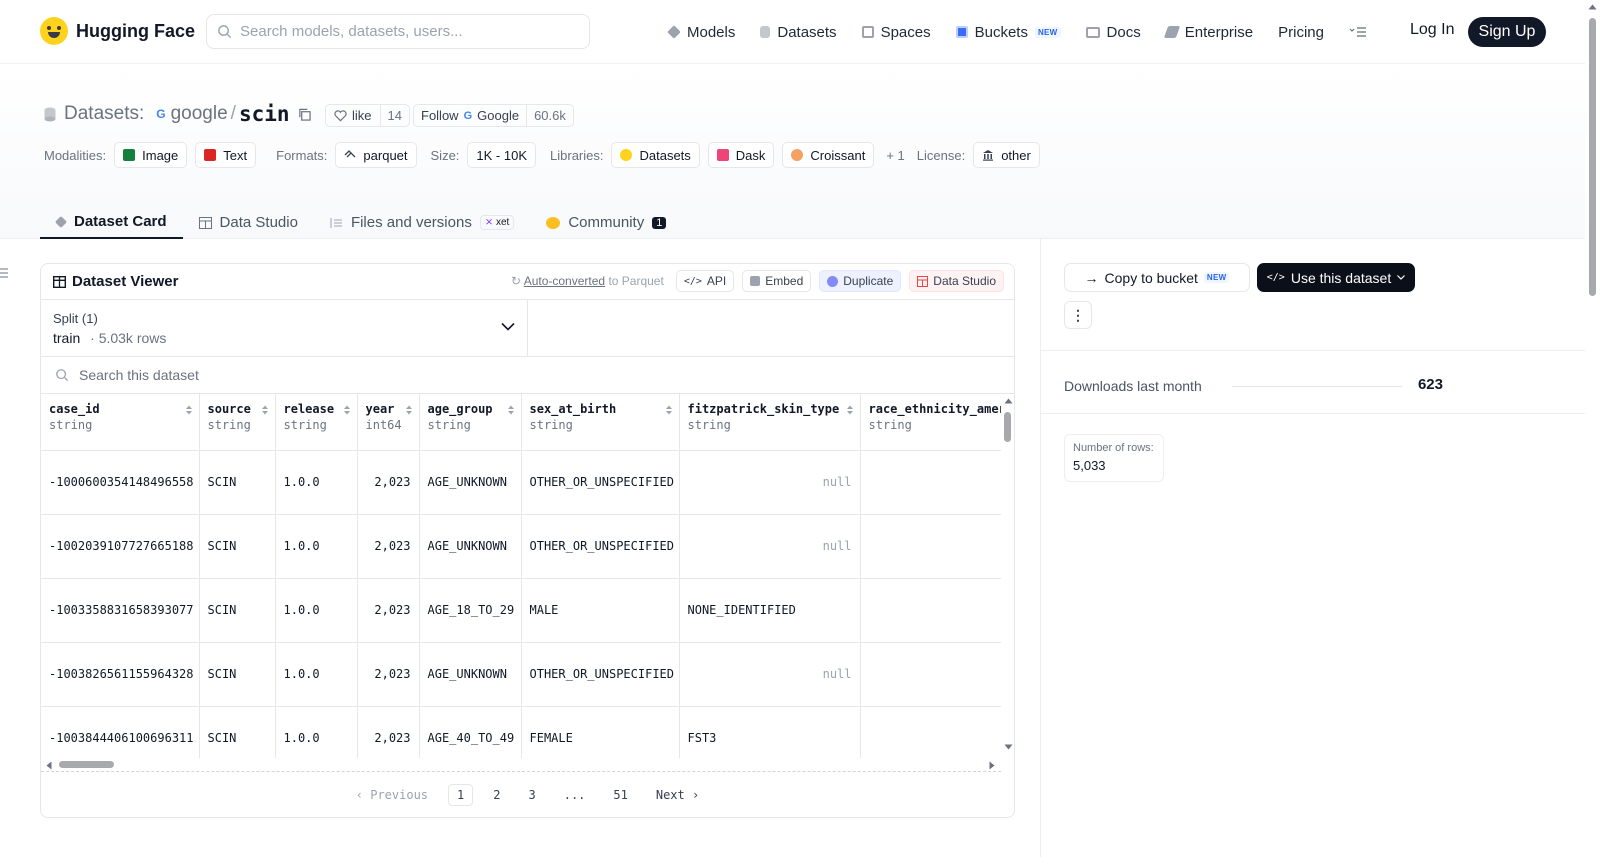  Describe the element at coordinates (468, 115) in the screenshot. I see `google-org-icon: G` at that location.